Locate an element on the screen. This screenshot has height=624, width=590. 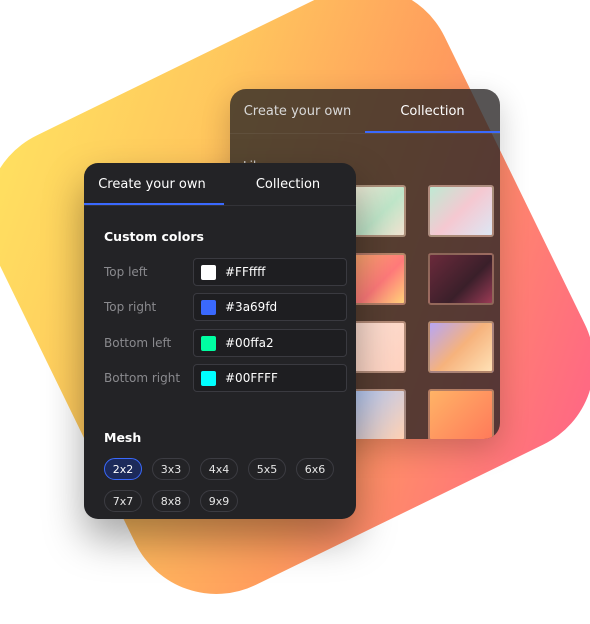
color-label: Top right is located at coordinates (130, 307).